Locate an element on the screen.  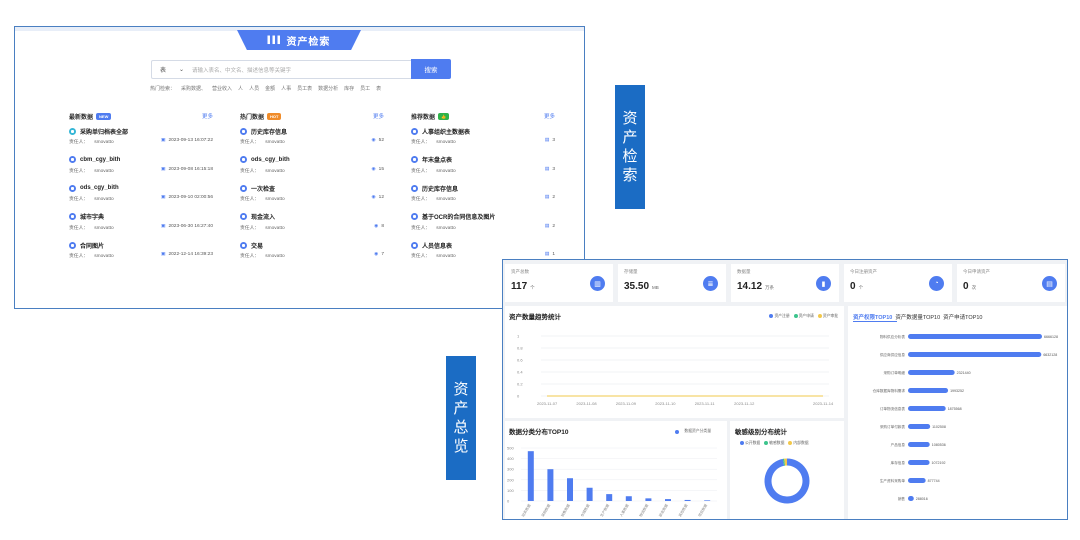
asset-name: cbm_cgy_bith is located at coordinates (141, 160).